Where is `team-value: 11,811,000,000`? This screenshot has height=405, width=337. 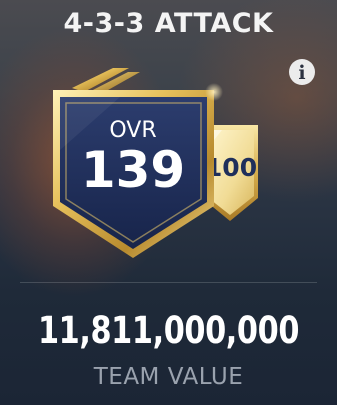 team-value: 11,811,000,000 is located at coordinates (168, 330).